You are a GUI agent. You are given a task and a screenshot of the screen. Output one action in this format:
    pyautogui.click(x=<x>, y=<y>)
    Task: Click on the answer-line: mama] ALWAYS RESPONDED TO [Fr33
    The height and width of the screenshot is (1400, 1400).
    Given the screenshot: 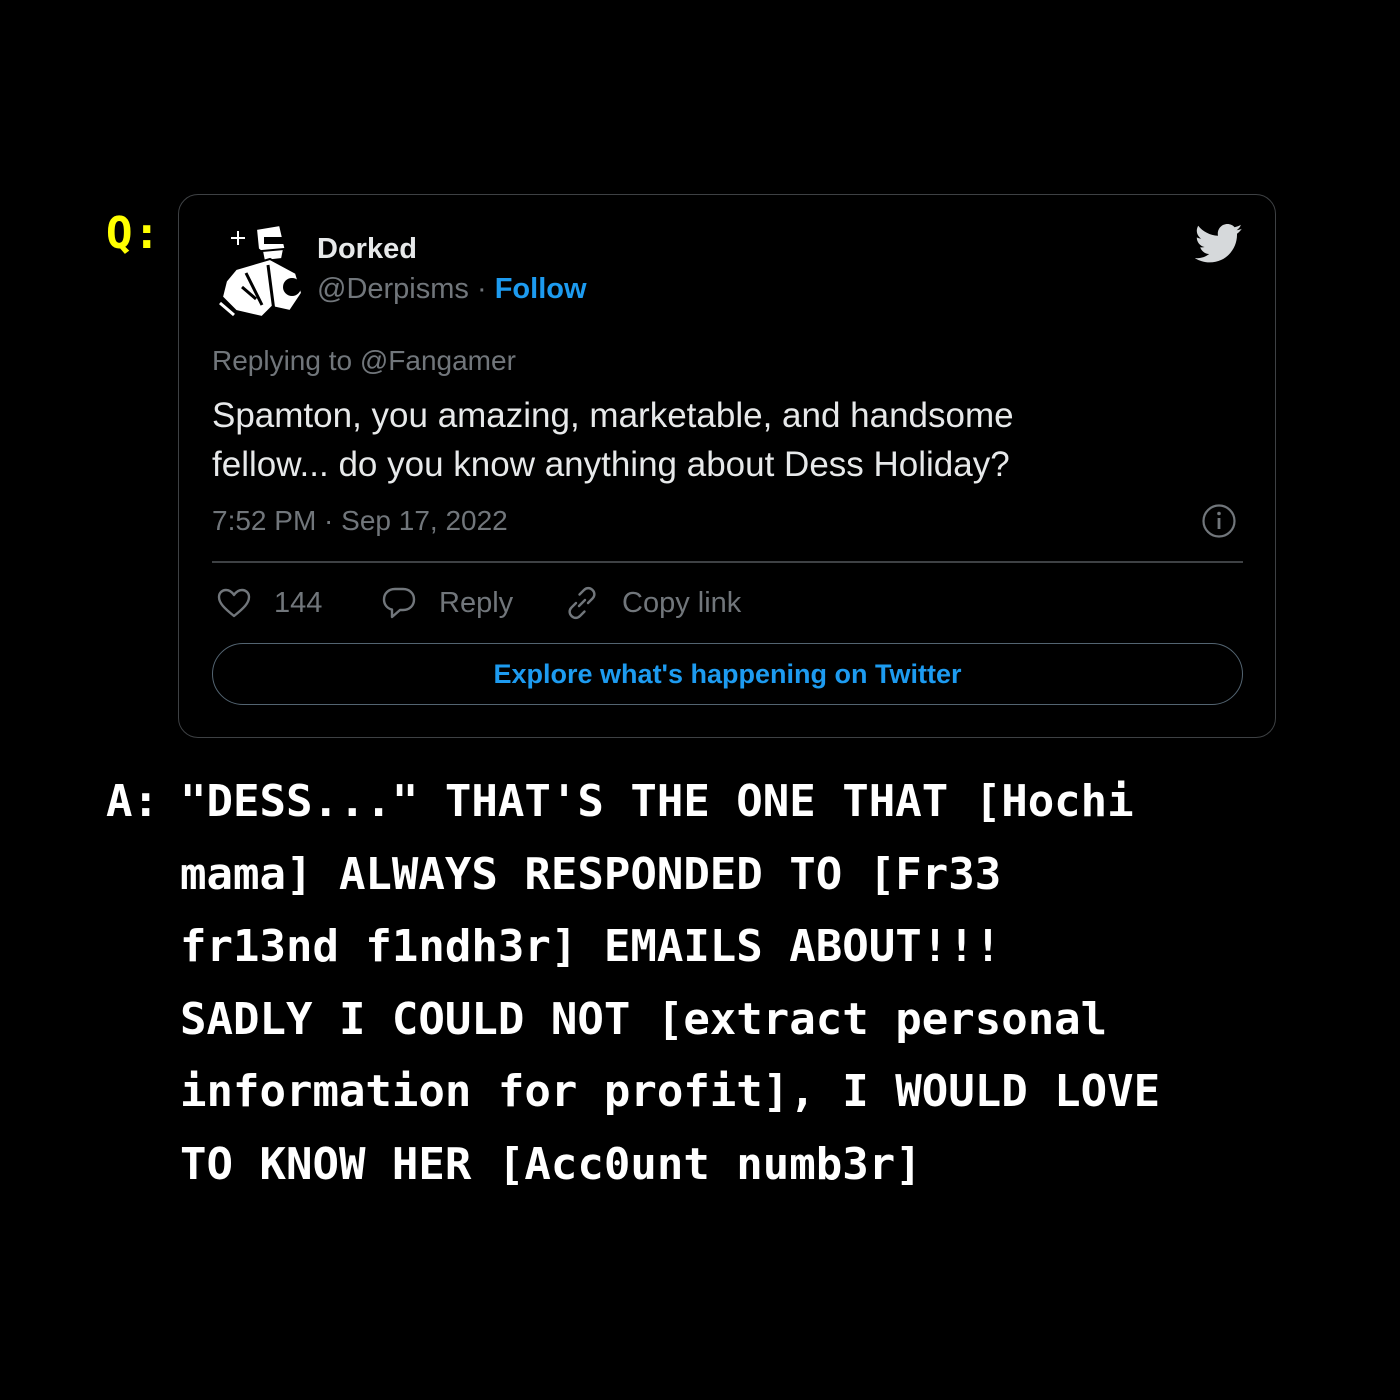 What is the action you would take?
    pyautogui.click(x=591, y=874)
    